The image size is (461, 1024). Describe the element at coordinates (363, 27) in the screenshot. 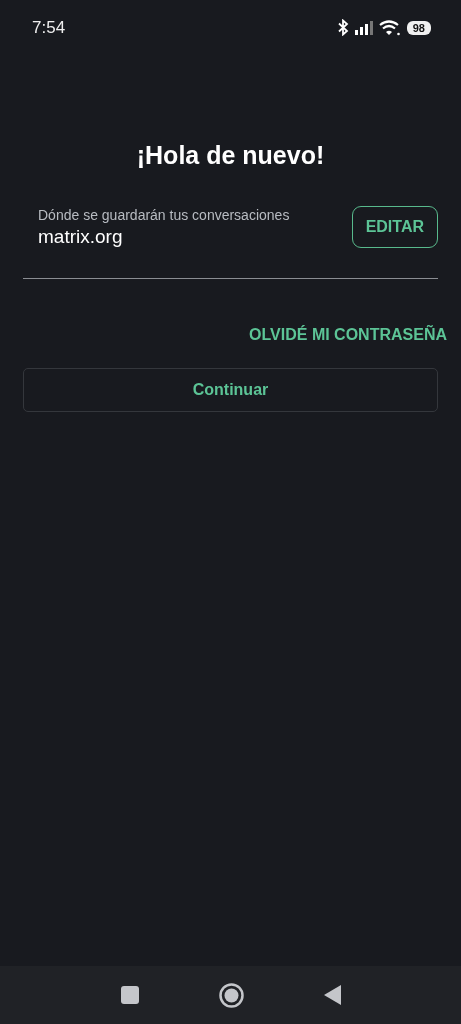

I see `signal-icon` at that location.